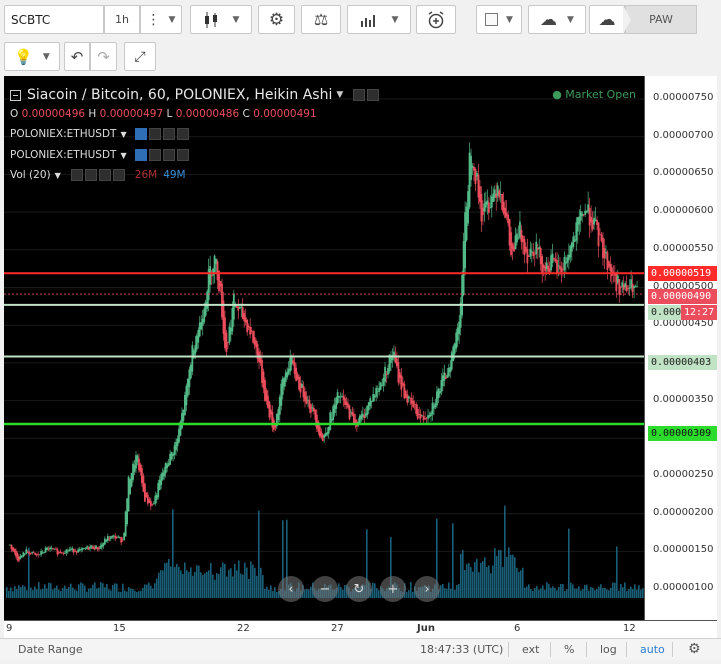 The height and width of the screenshot is (664, 721). I want to click on collapse-legend-icon, so click(15, 95).